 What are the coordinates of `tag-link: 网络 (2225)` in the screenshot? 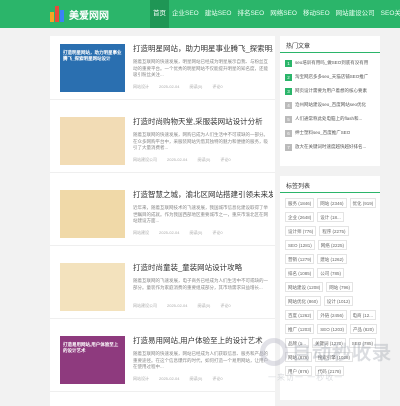 It's located at (332, 245).